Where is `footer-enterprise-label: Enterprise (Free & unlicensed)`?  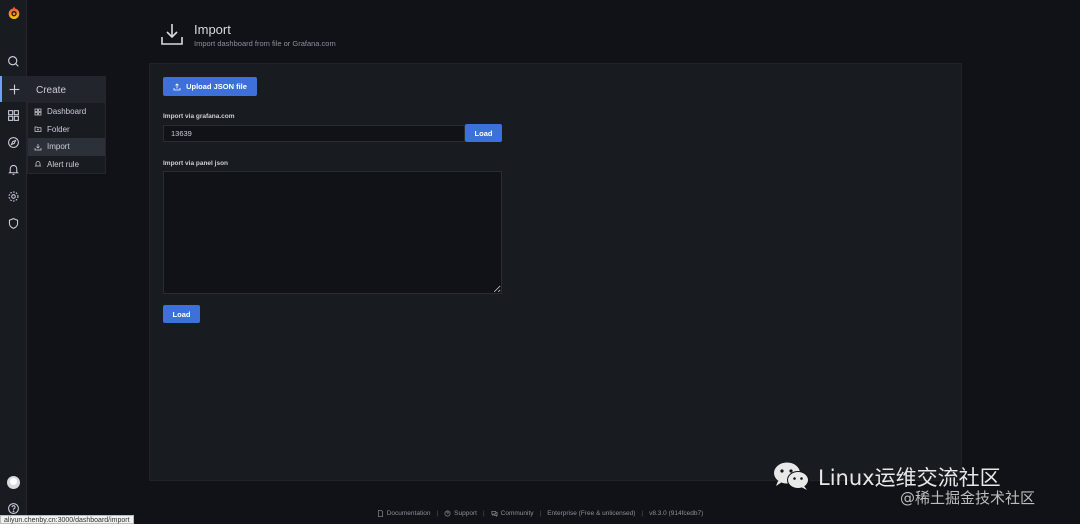 footer-enterprise-label: Enterprise (Free & unlicensed) is located at coordinates (591, 513).